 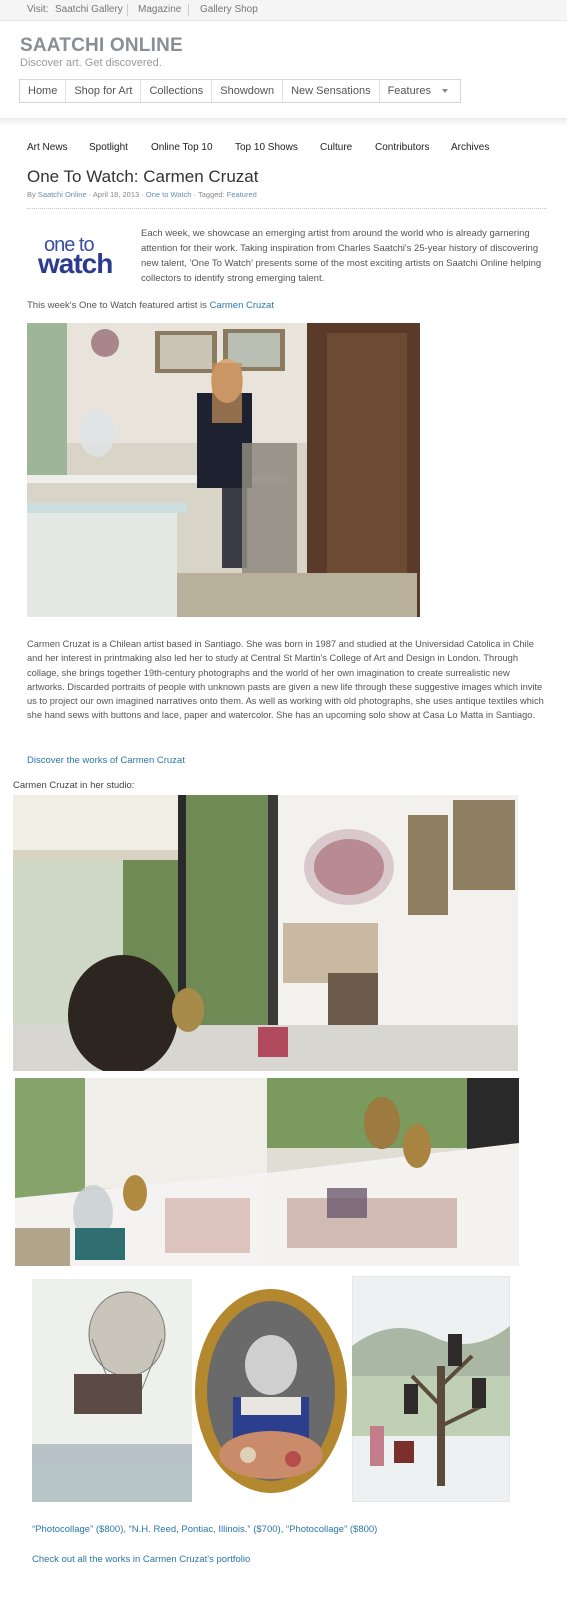 I want to click on chevron-down-icon, so click(x=445, y=91).